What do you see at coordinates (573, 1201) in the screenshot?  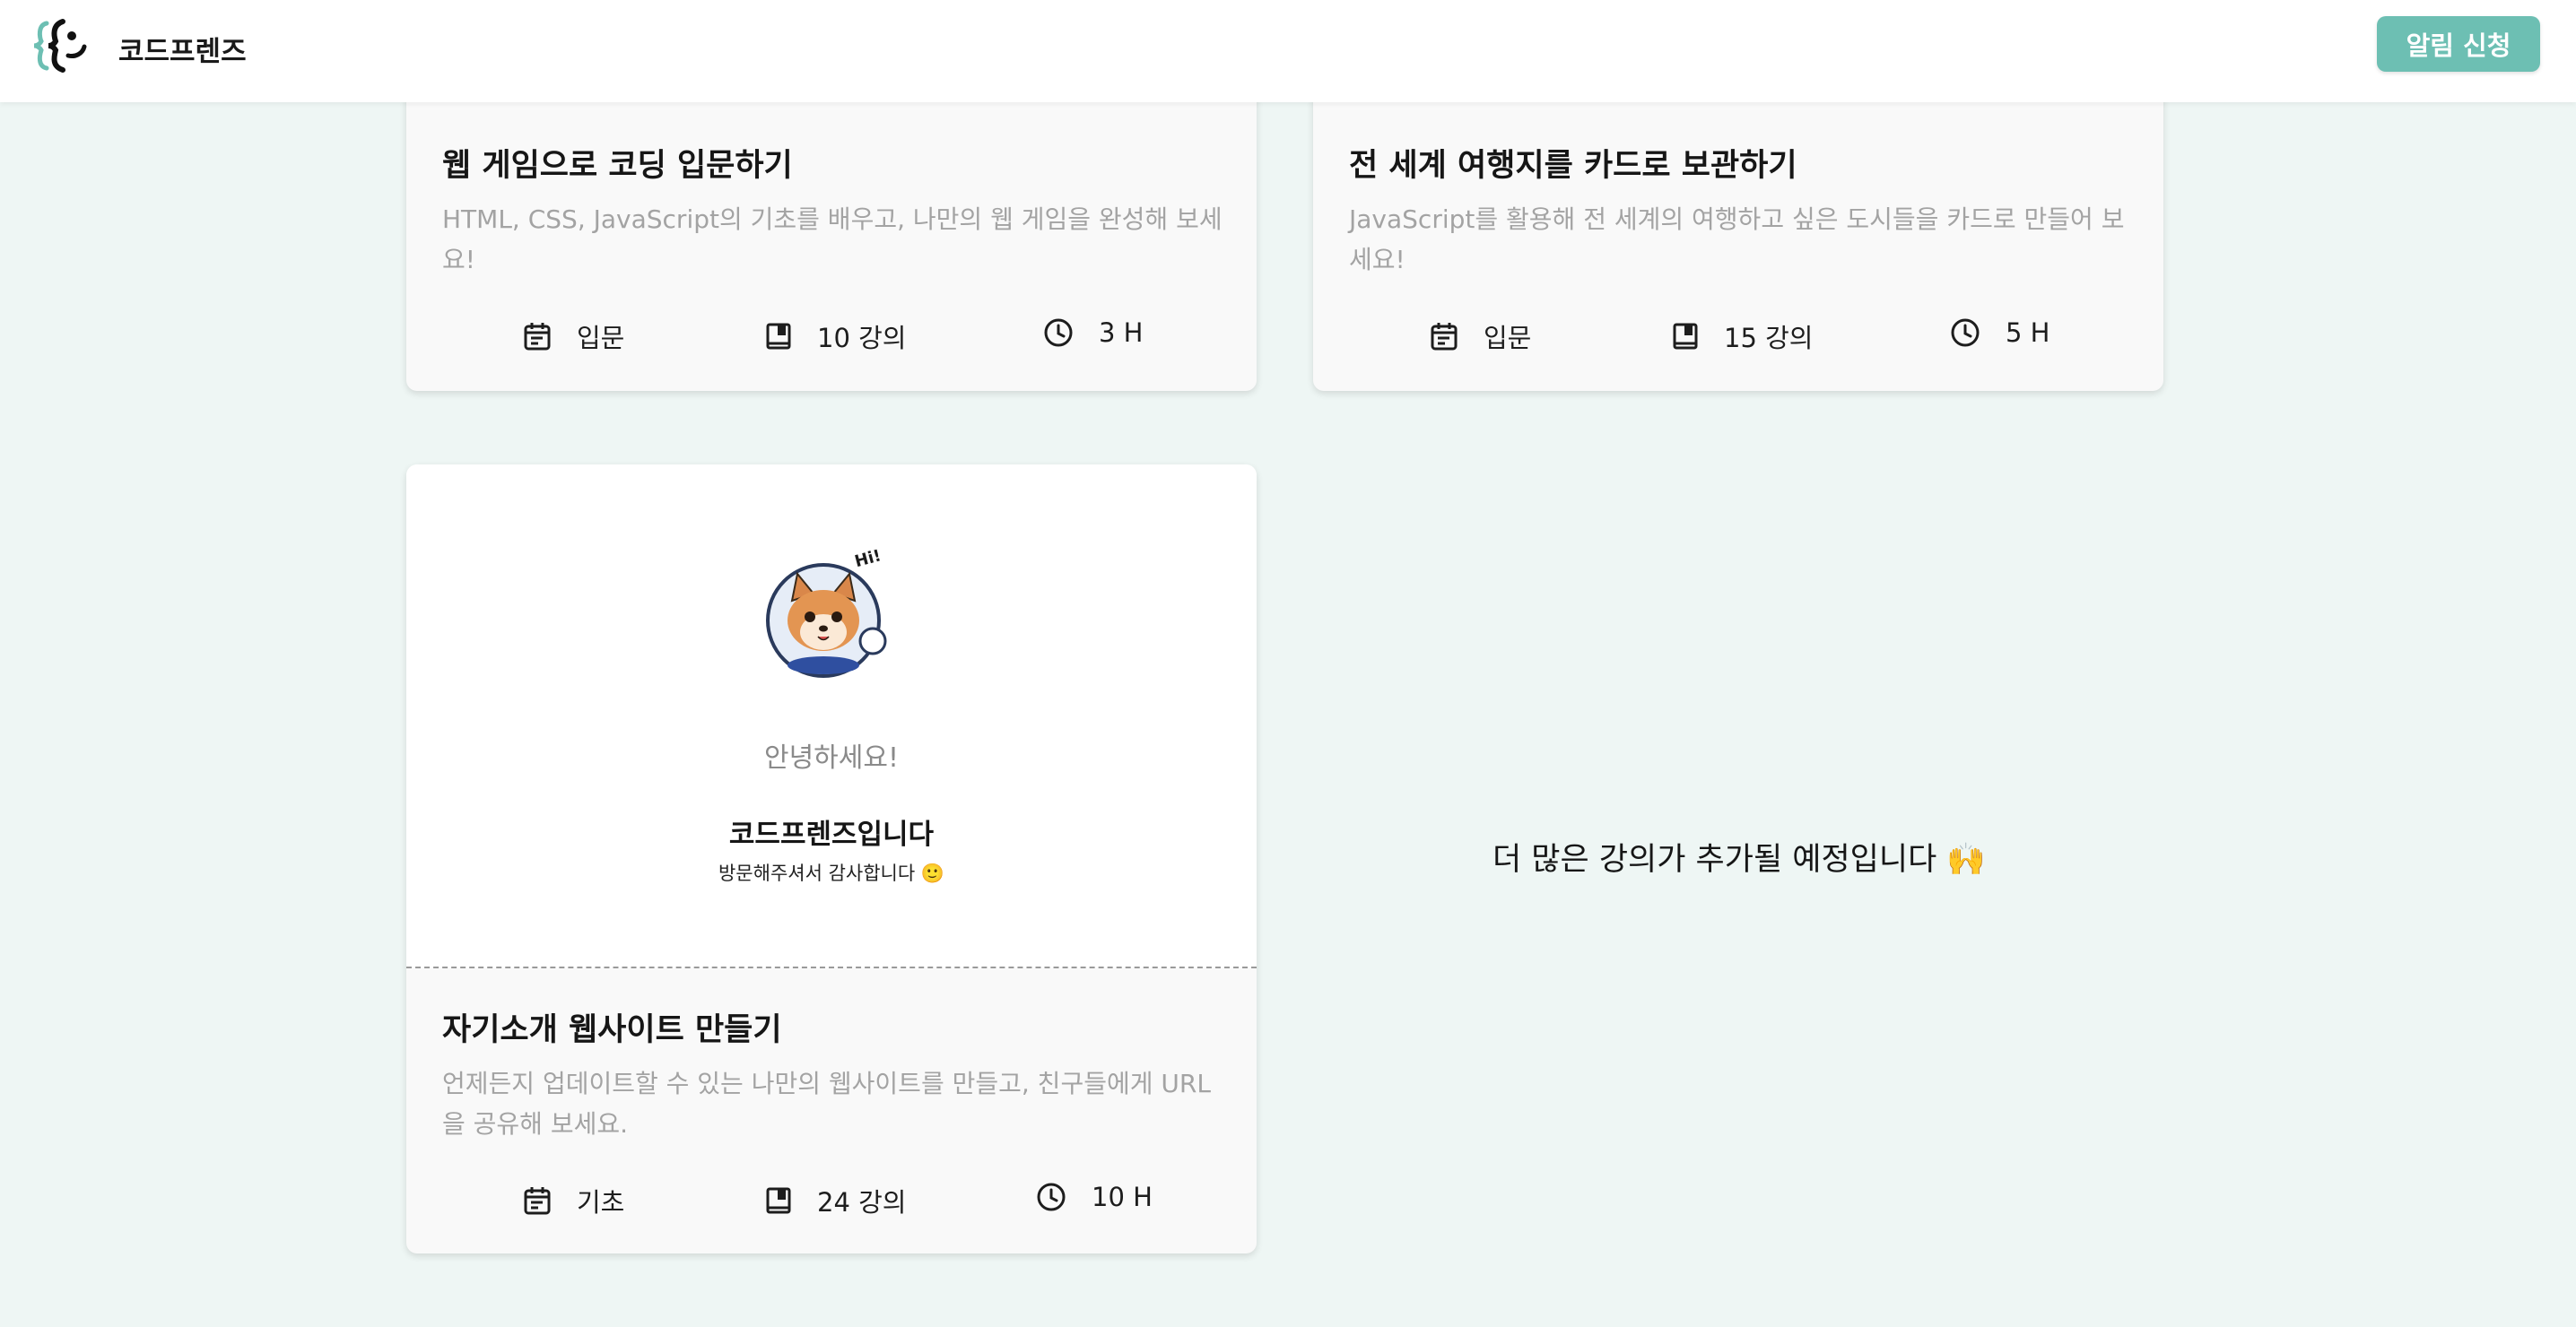 I see `course-level: 기초` at bounding box center [573, 1201].